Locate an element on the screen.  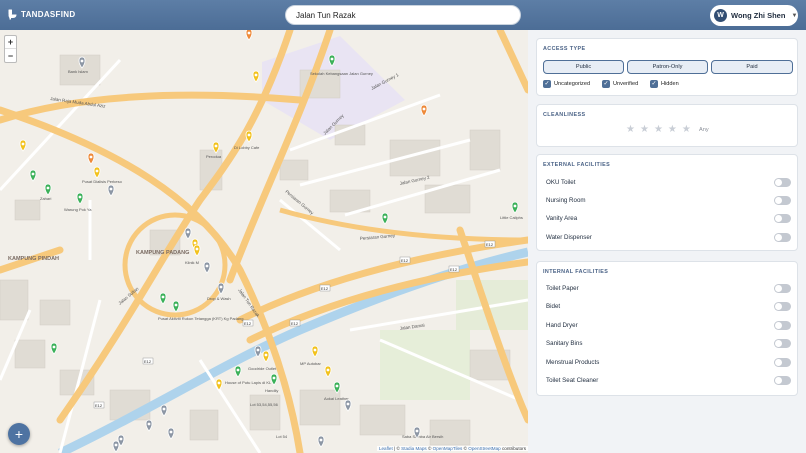
leaflet-link: Leaflet is located at coordinates (386, 448).